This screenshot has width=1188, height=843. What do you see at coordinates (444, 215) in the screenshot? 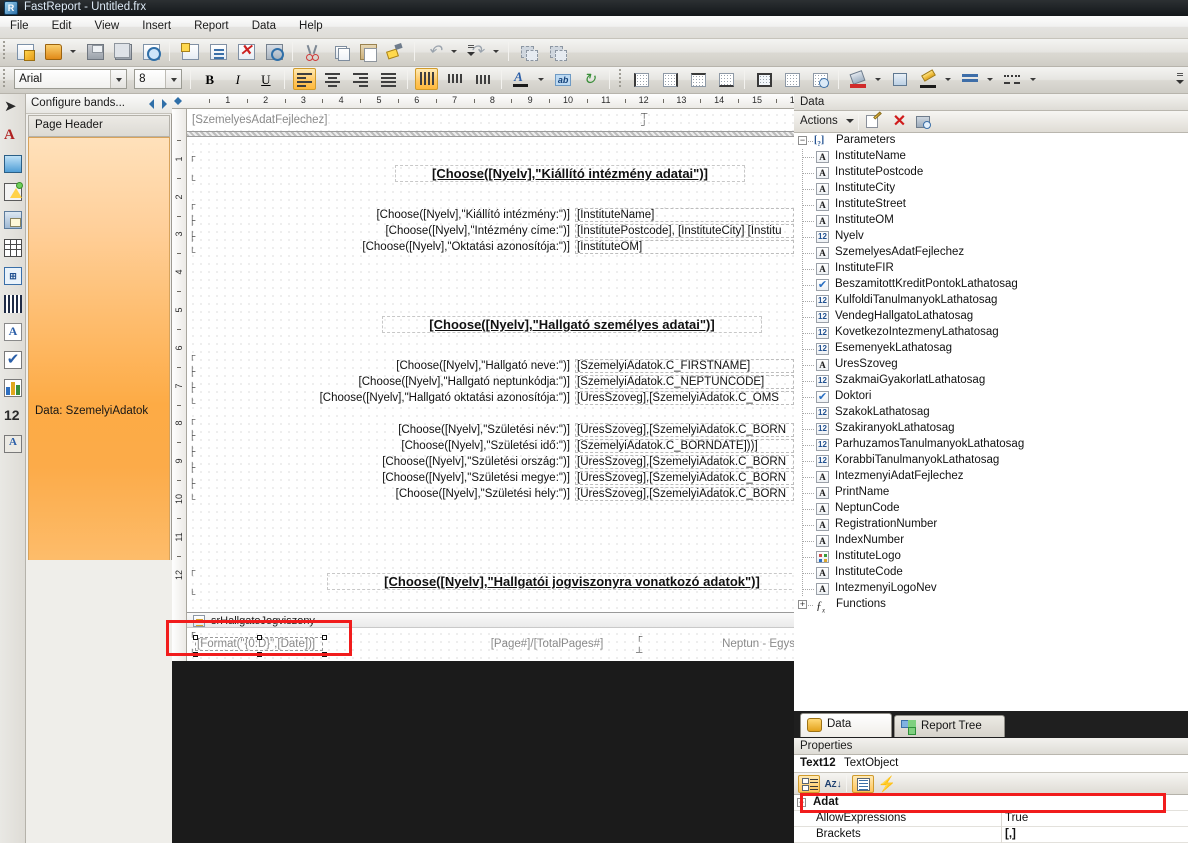
I see `field-label-institute-name: [Choose([Nyelv],"Kiállító intézmény:")]` at bounding box center [444, 215].